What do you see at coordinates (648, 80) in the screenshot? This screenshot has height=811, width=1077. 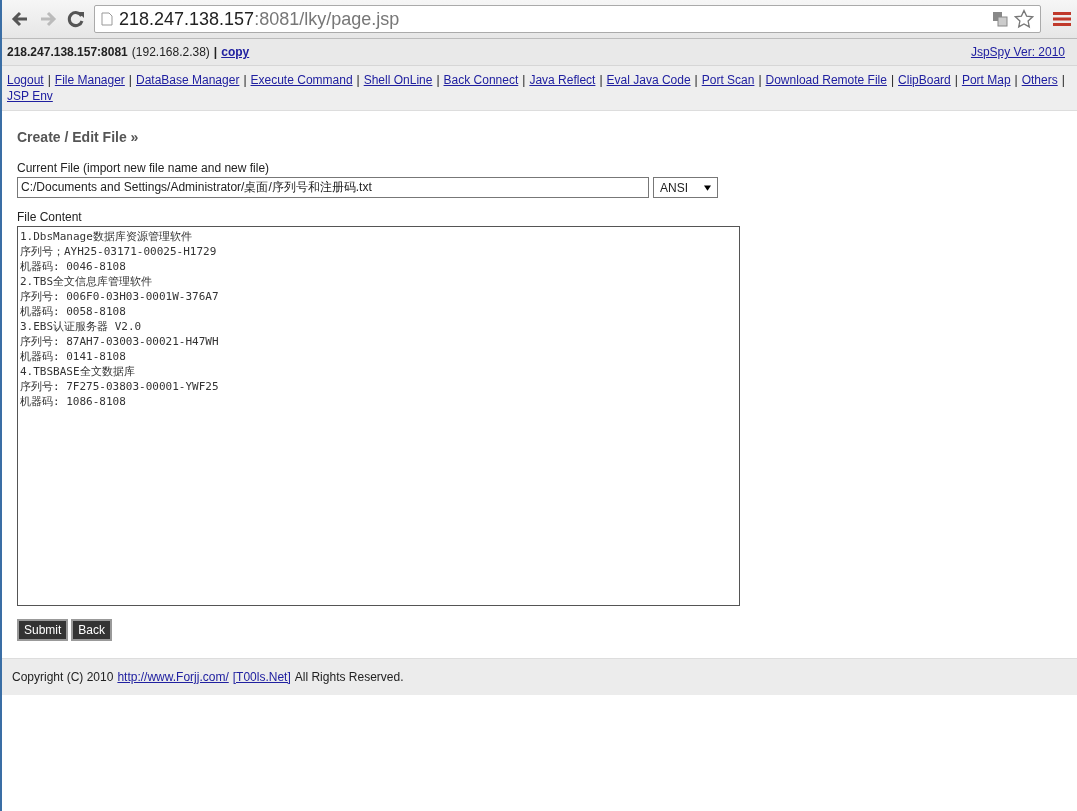 I see `nav-link: Eval Java Code` at bounding box center [648, 80].